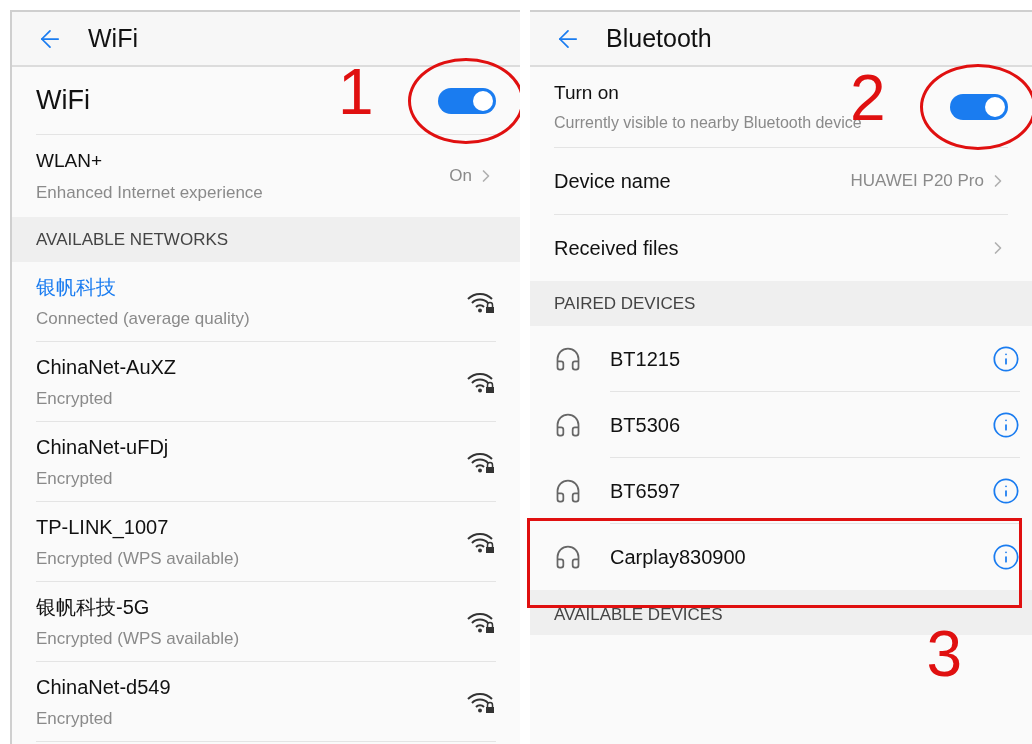 The width and height of the screenshot is (1032, 744). I want to click on setting-label: Received files, so click(616, 248).